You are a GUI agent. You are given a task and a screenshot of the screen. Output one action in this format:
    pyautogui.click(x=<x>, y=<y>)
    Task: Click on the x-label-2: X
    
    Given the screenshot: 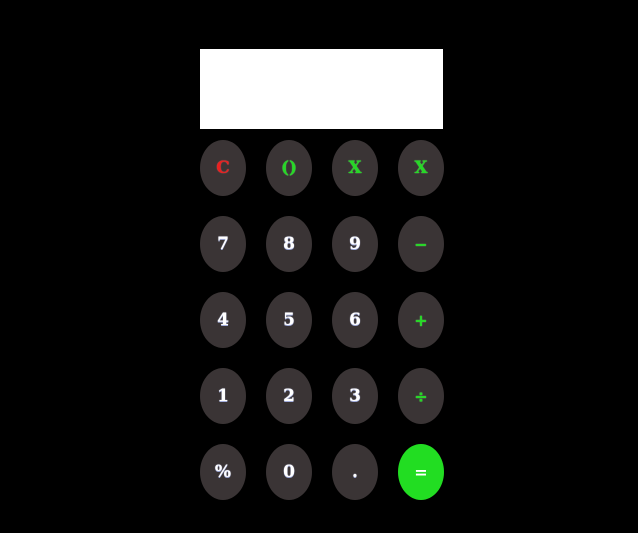 What is the action you would take?
    pyautogui.click(x=421, y=168)
    